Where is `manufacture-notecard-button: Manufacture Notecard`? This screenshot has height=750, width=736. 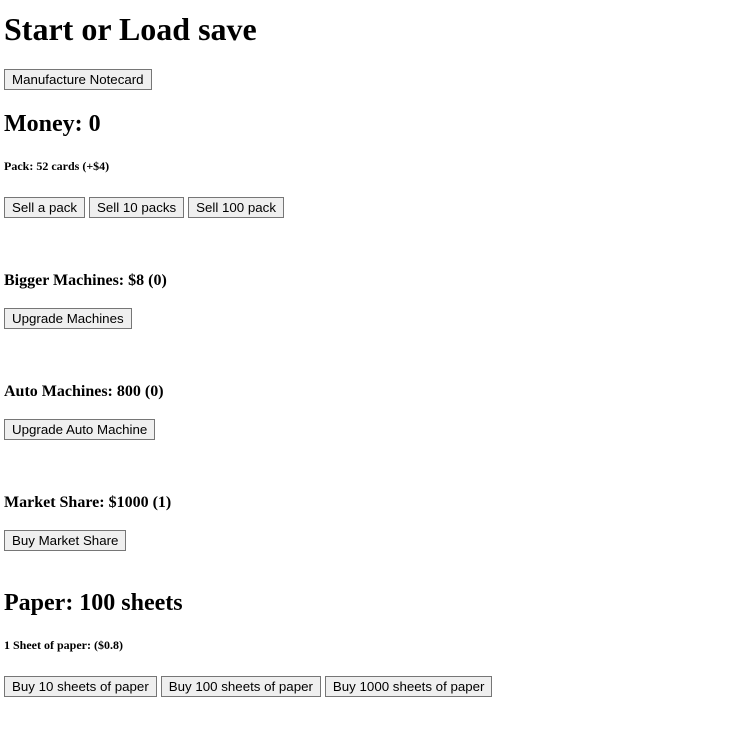
manufacture-notecard-button: Manufacture Notecard is located at coordinates (78, 79).